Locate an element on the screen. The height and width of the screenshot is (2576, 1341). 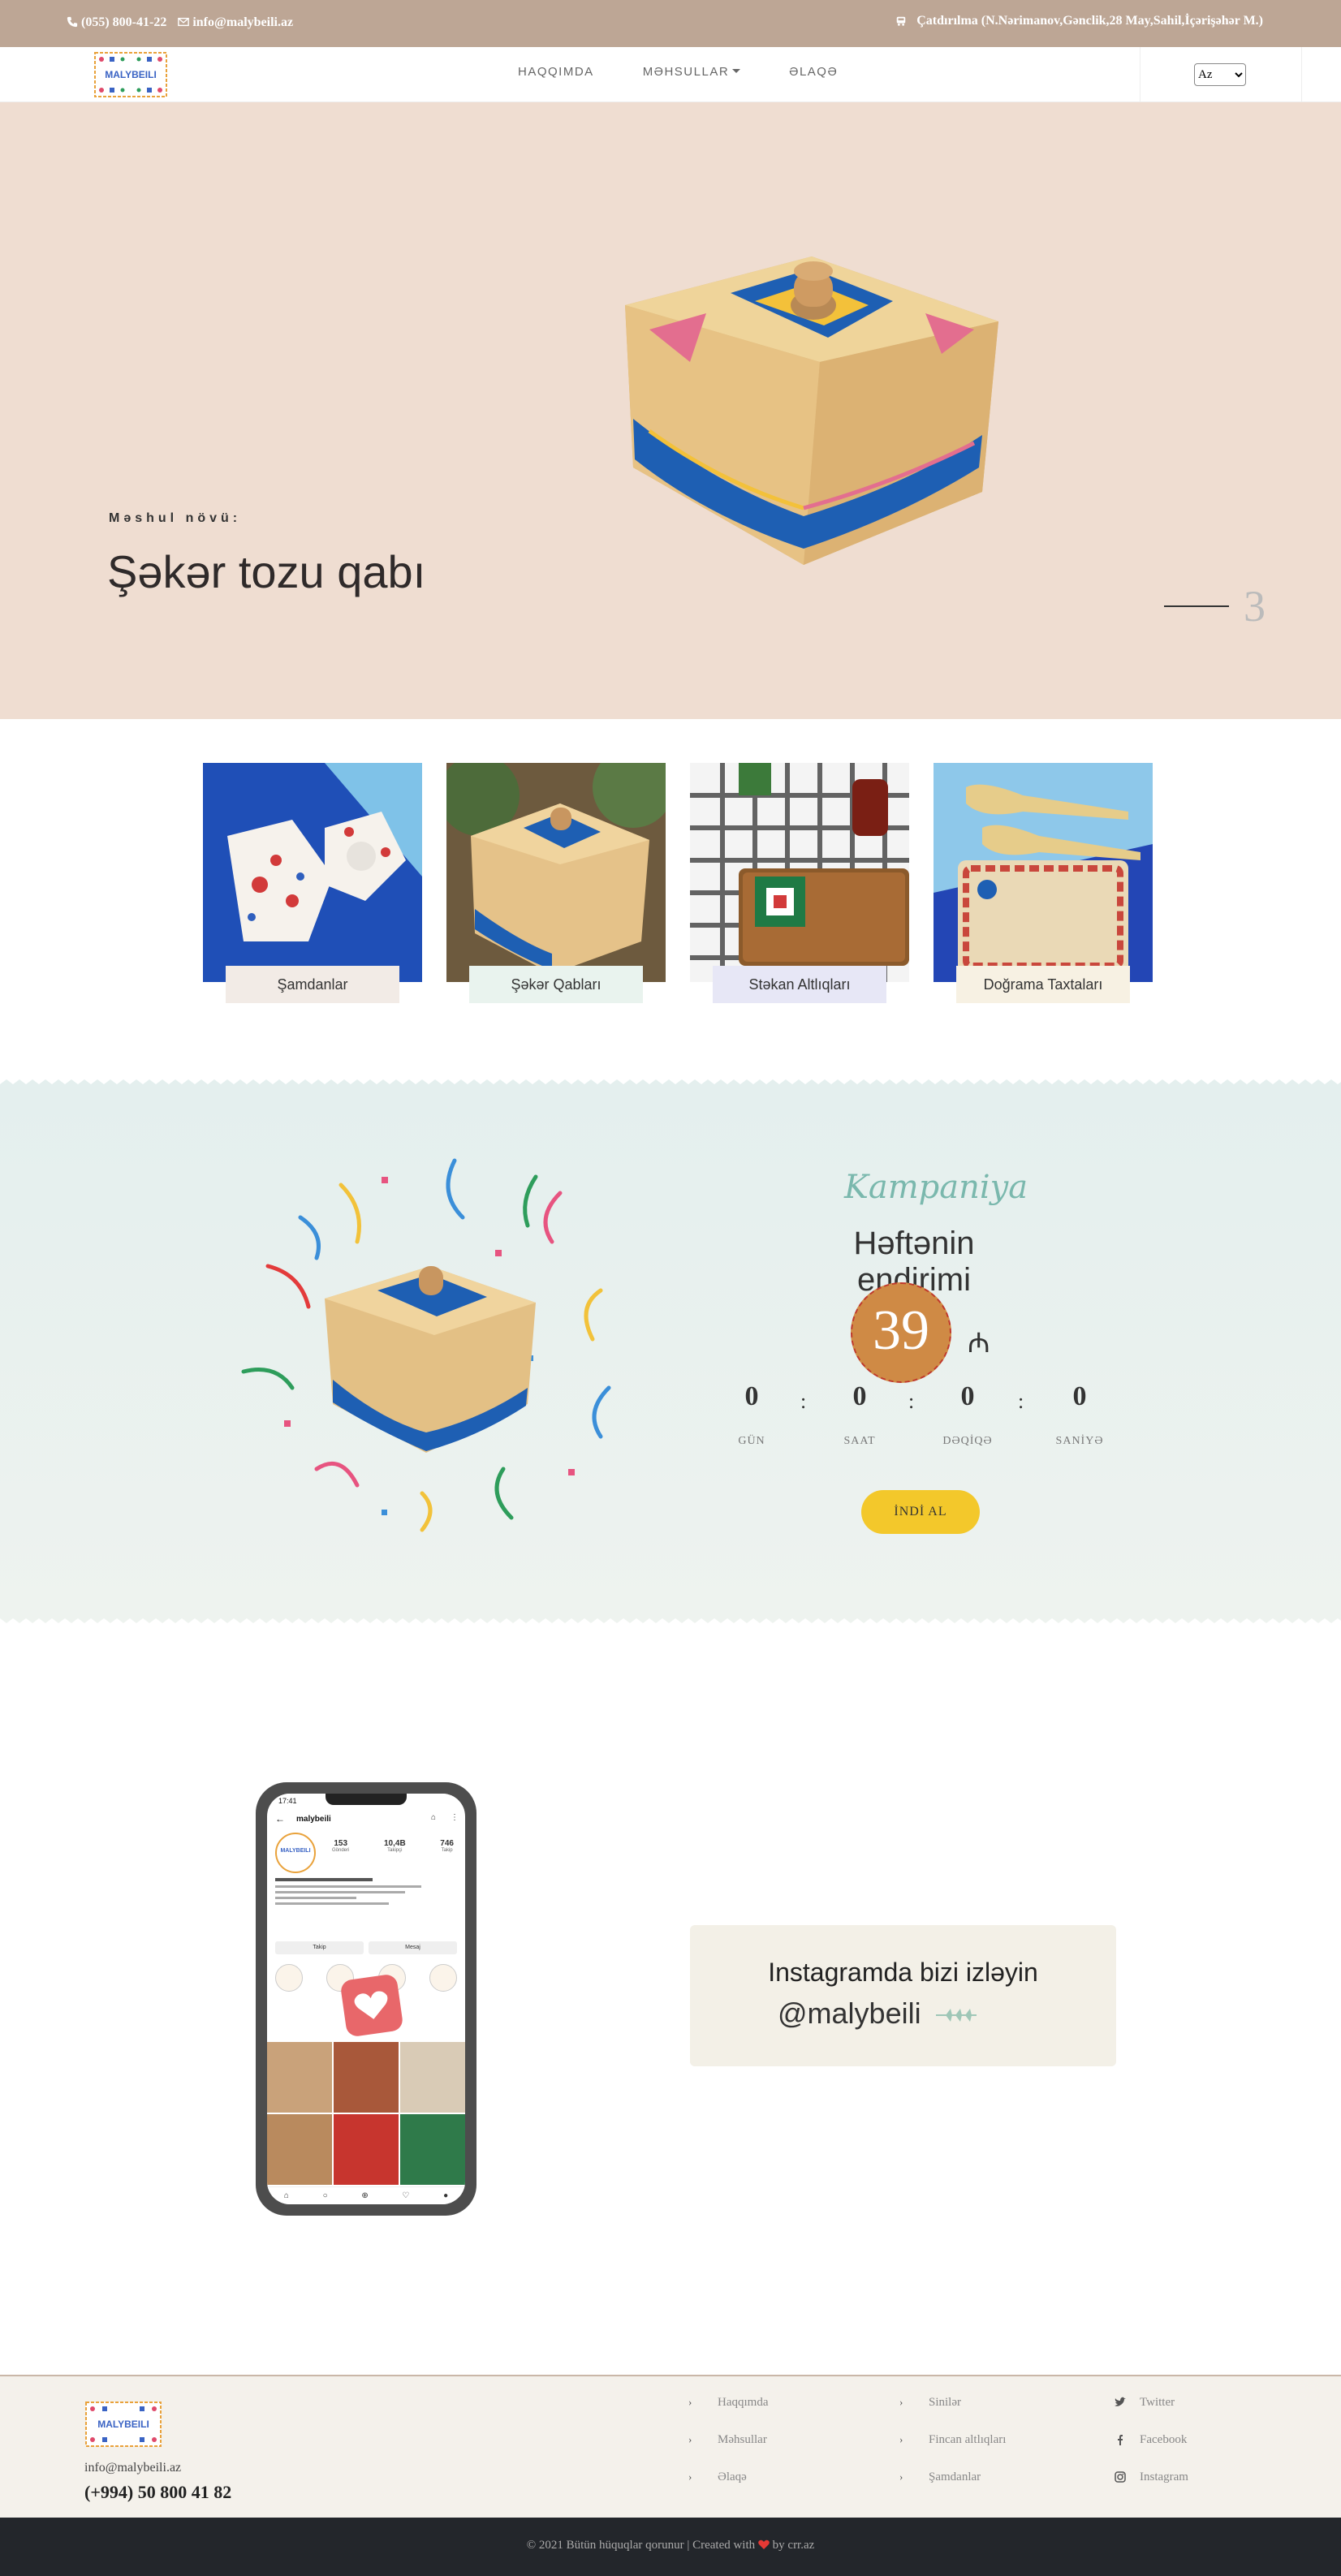
more-icon: ⋮ is located at coordinates (455, 1818).